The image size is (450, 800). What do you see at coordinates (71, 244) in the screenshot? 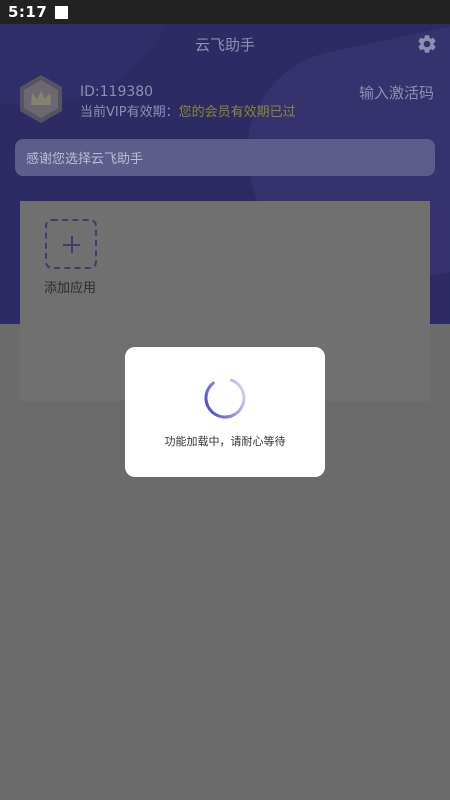
I see `plus-icon` at bounding box center [71, 244].